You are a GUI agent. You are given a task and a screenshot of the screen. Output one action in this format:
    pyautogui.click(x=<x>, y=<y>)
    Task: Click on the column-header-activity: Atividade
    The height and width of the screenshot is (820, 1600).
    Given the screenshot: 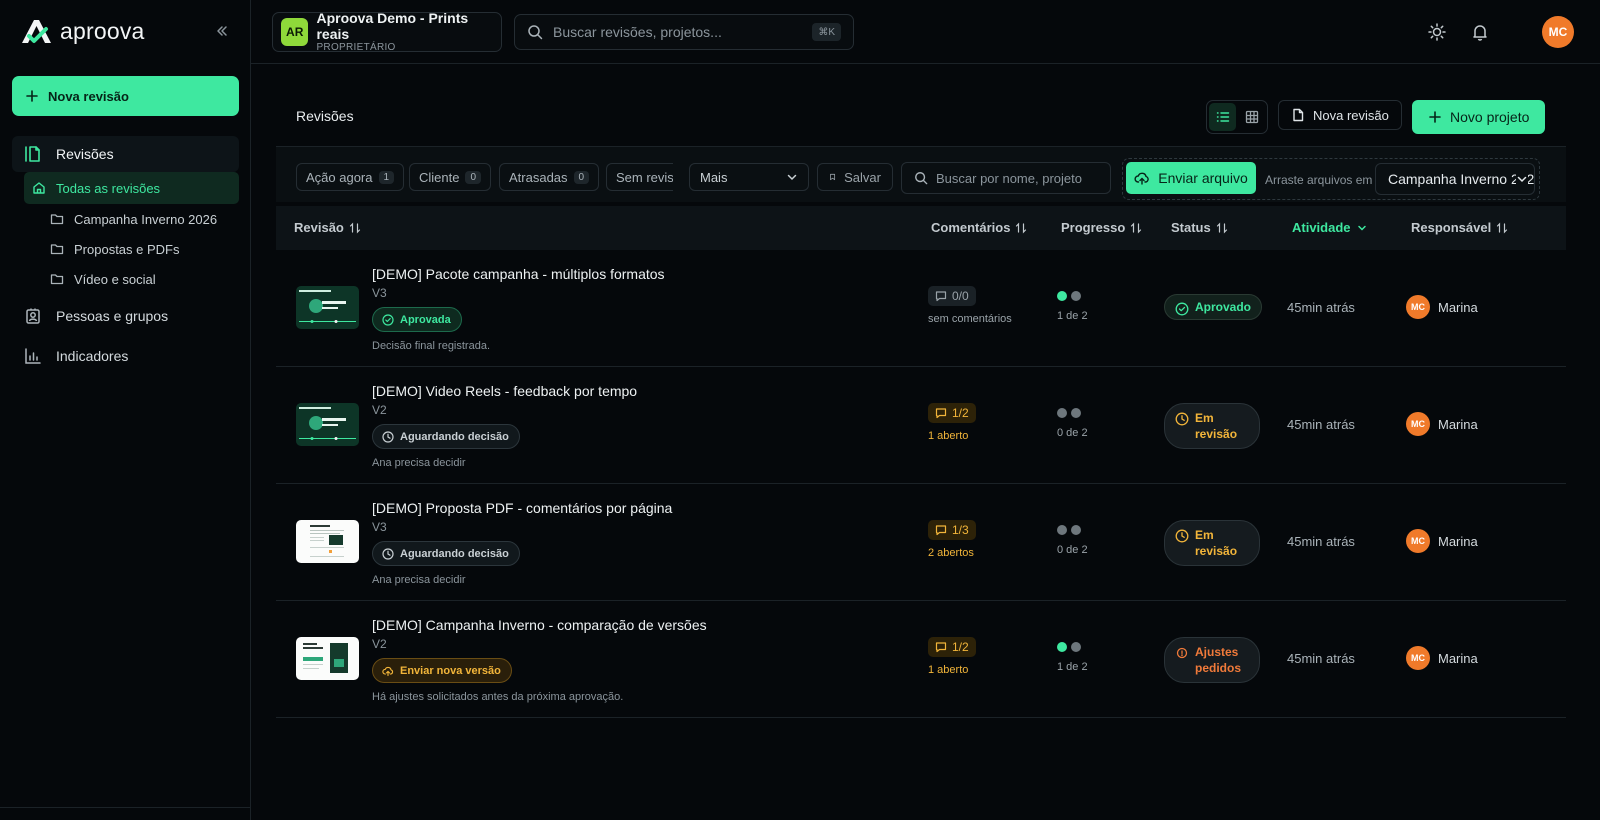 What is the action you would take?
    pyautogui.click(x=1330, y=227)
    